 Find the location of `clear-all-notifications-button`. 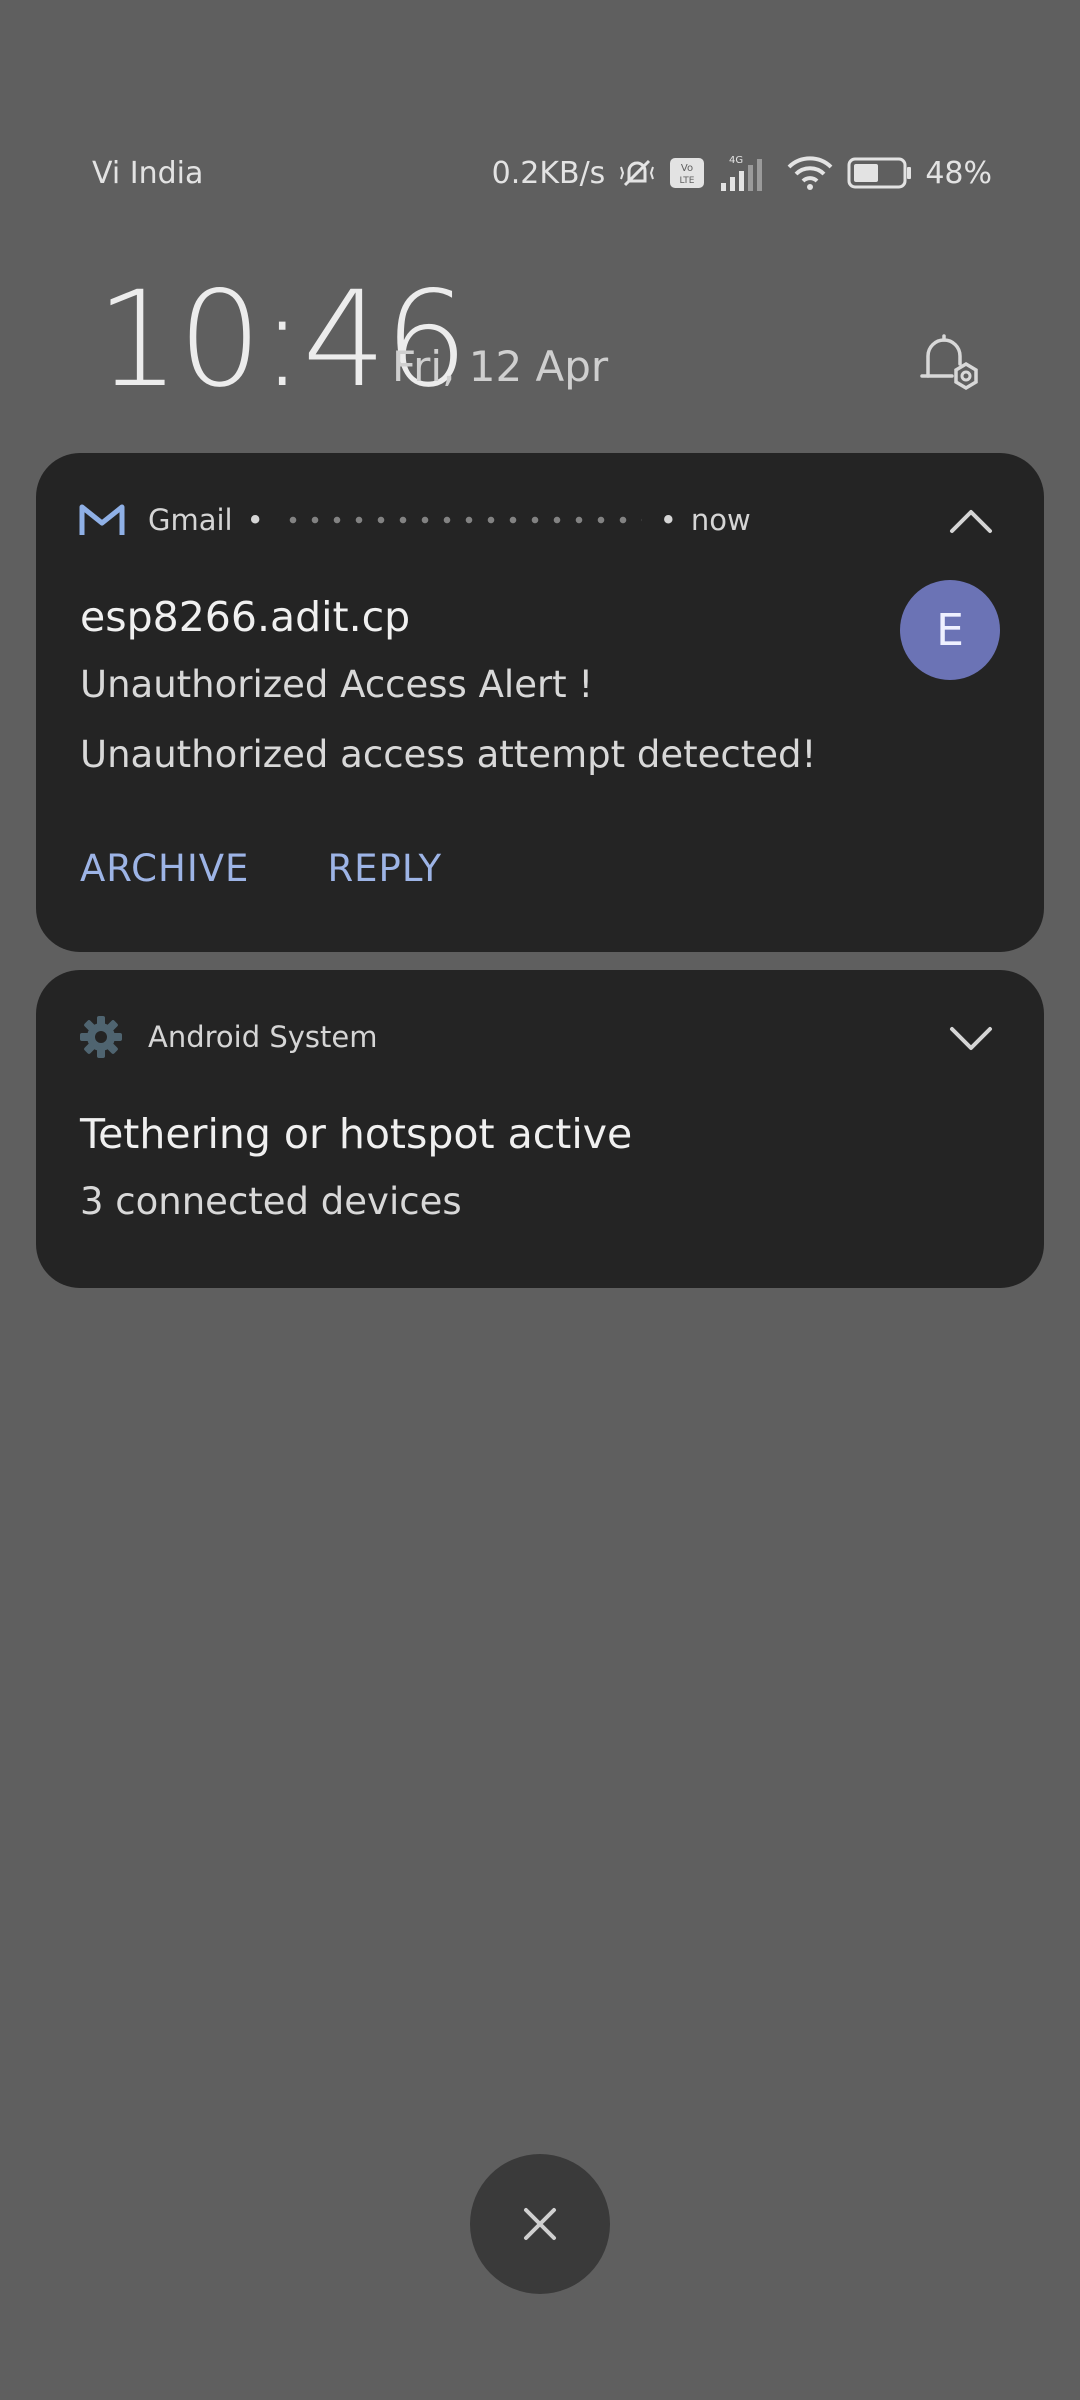

clear-all-notifications-button is located at coordinates (540, 2224).